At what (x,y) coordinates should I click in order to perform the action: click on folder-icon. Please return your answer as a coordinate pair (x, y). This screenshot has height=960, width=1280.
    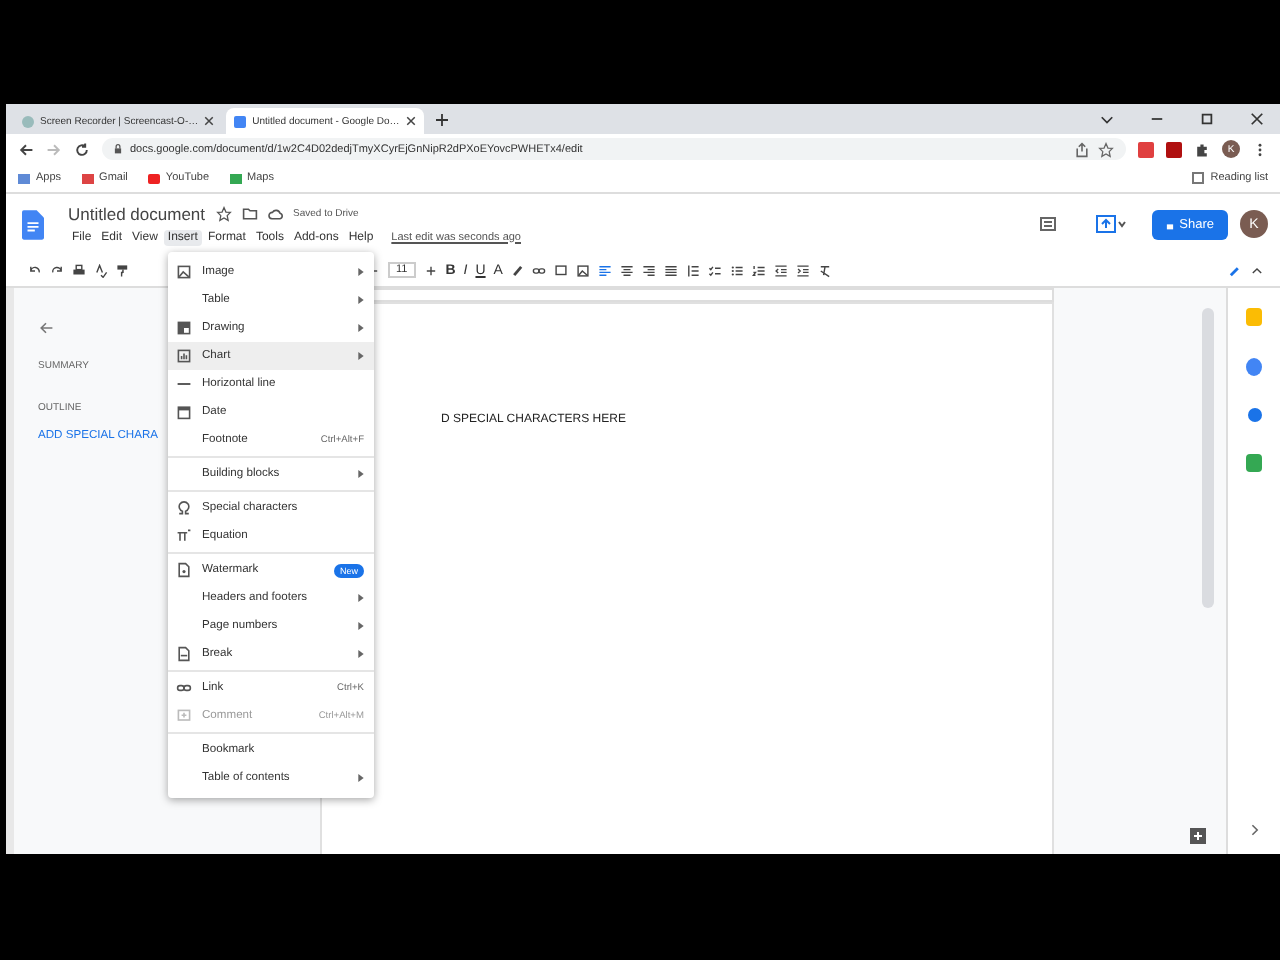
    Looking at the image, I should click on (249, 213).